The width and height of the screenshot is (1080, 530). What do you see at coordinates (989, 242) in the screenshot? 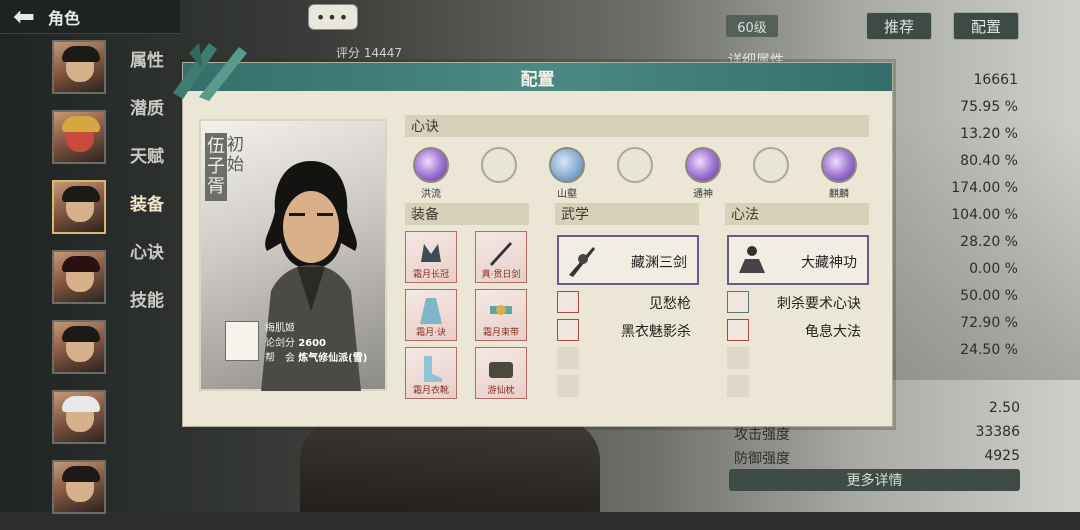
I see `stat-value: 28.20 %` at bounding box center [989, 242].